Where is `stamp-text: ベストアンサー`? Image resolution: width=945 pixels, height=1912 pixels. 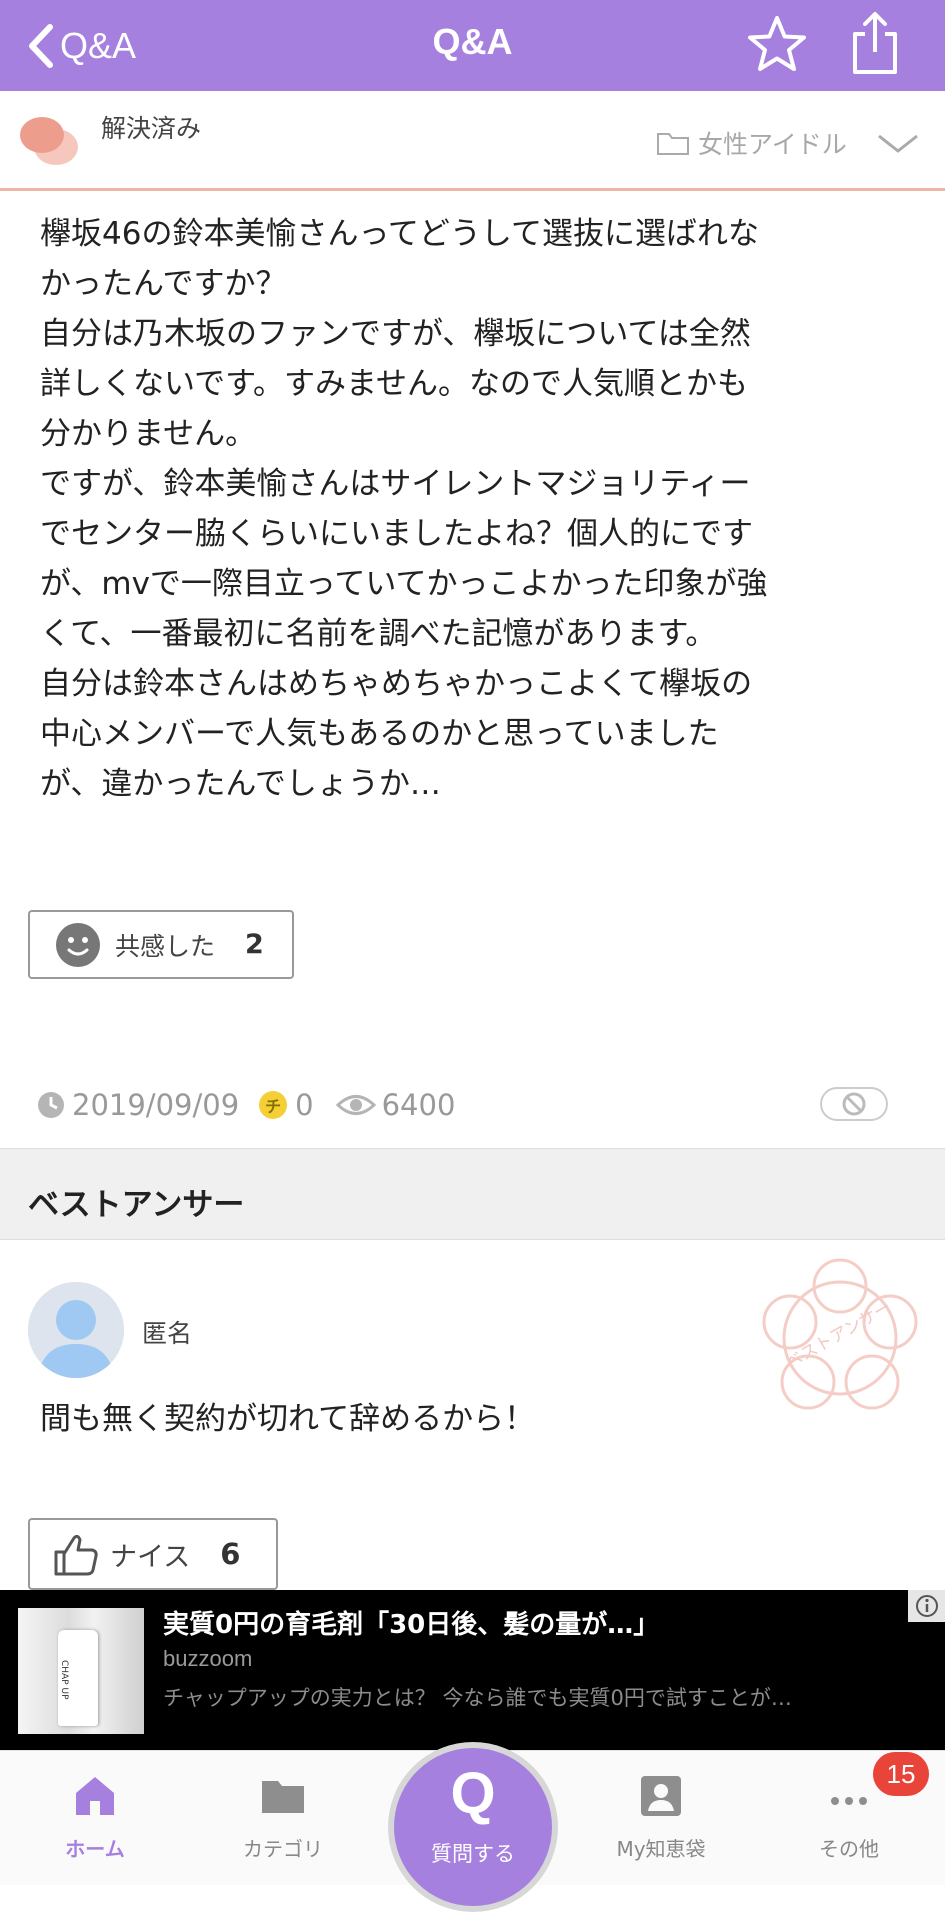
stamp-text: ベストアンサー is located at coordinates (838, 1335).